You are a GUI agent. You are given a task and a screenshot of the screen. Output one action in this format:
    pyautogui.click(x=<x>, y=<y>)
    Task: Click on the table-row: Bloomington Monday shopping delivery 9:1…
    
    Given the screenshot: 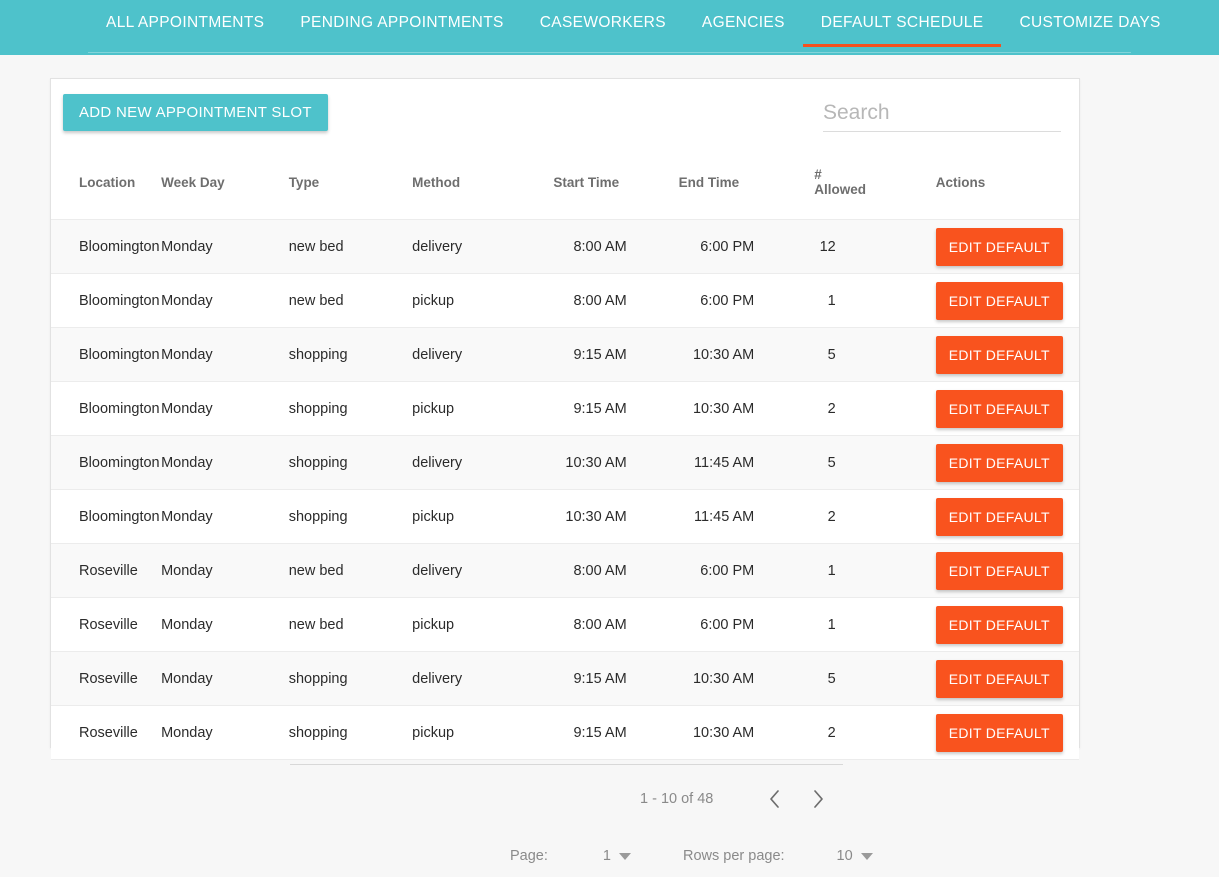 What is the action you would take?
    pyautogui.click(x=565, y=354)
    